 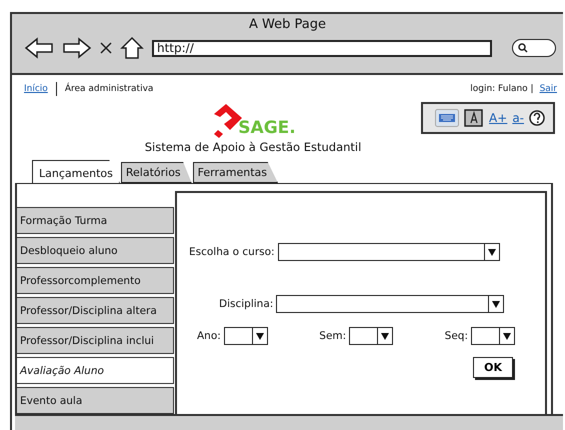 I want to click on sidebar-item: Evento aula, so click(x=95, y=400).